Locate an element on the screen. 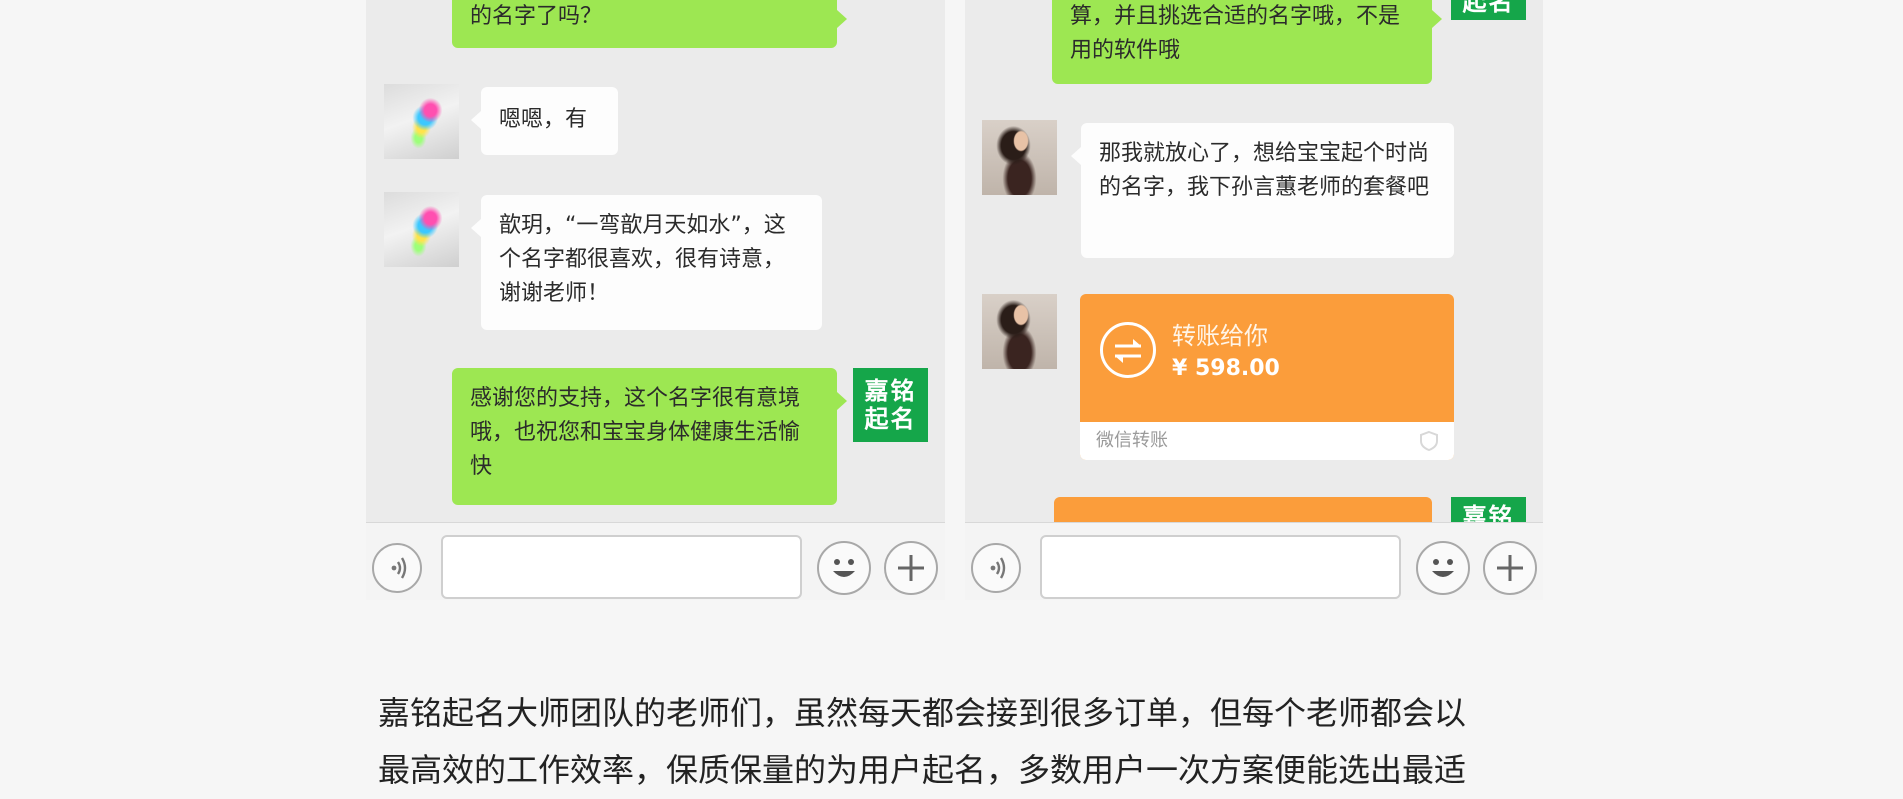 The width and height of the screenshot is (1903, 799). message-bubble-incoming: 嗯嗯，有 is located at coordinates (544, 121).